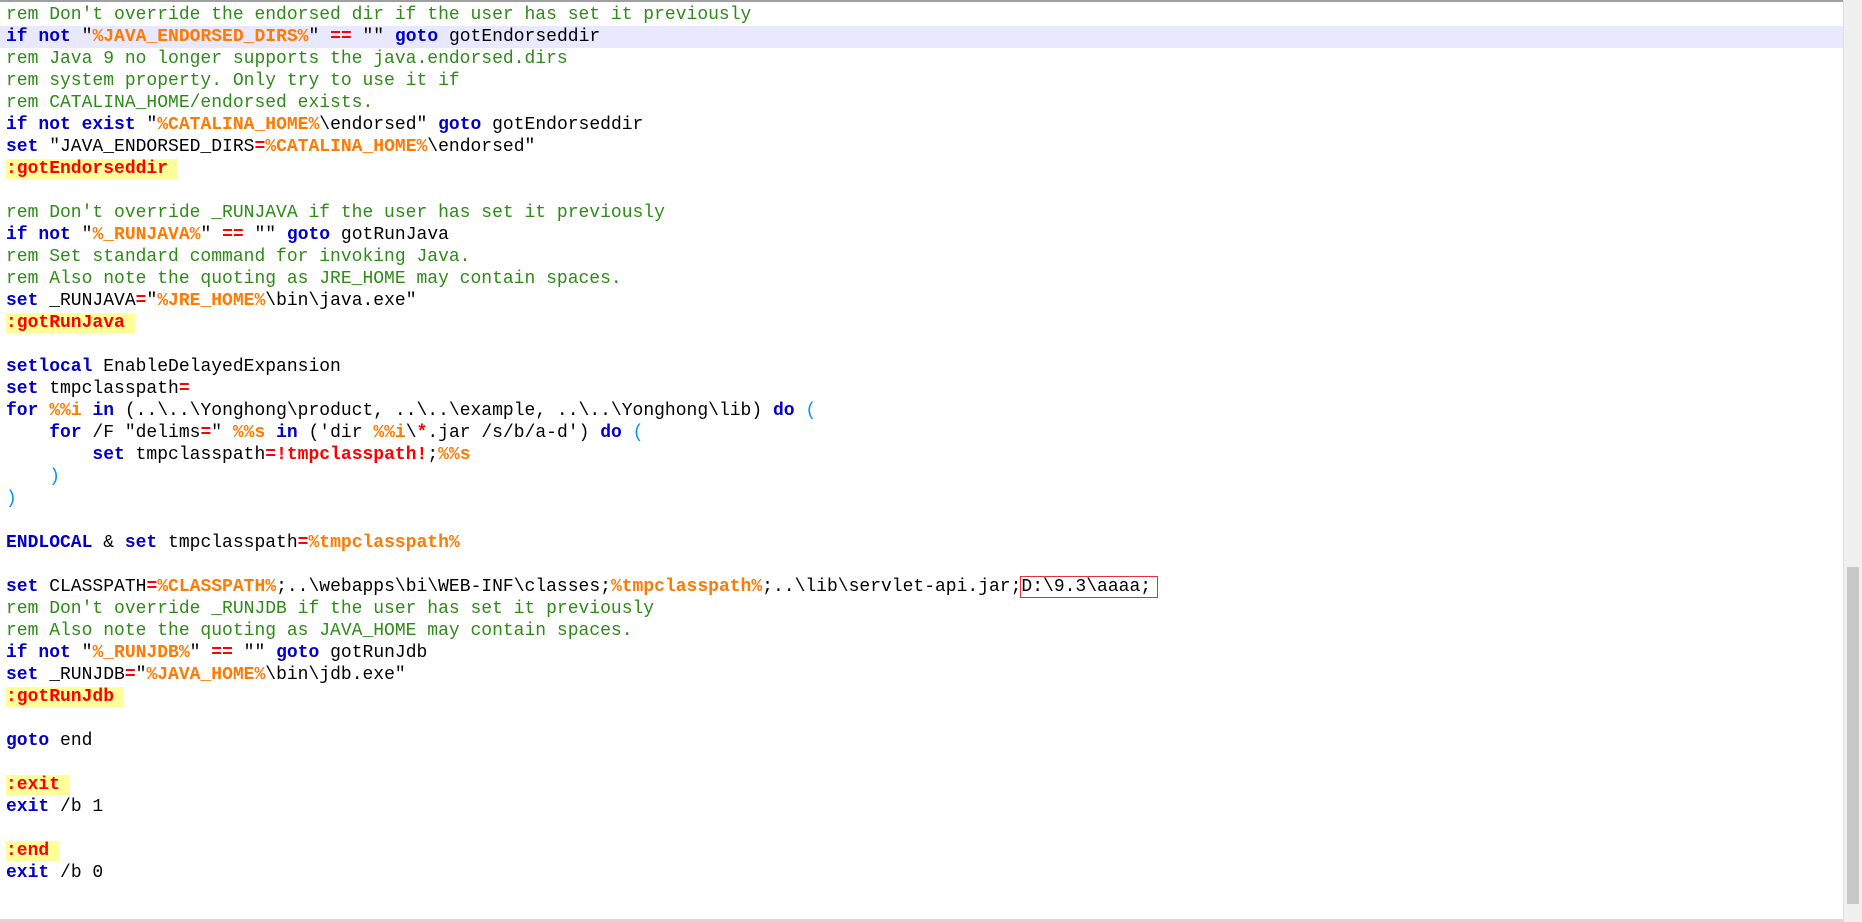  Describe the element at coordinates (65, 697) in the screenshot. I see `label-token: :gotRunJdb` at that location.